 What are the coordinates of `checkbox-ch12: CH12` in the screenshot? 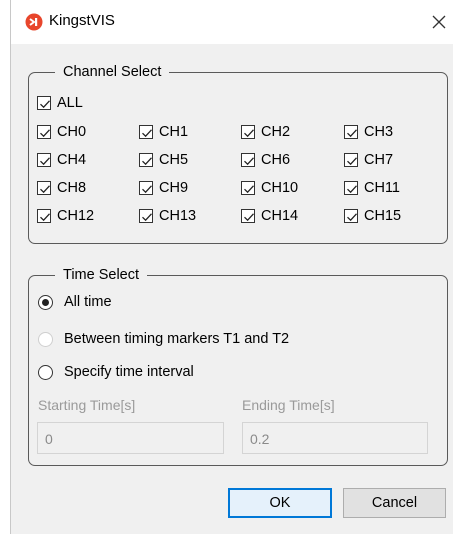 It's located at (65, 216).